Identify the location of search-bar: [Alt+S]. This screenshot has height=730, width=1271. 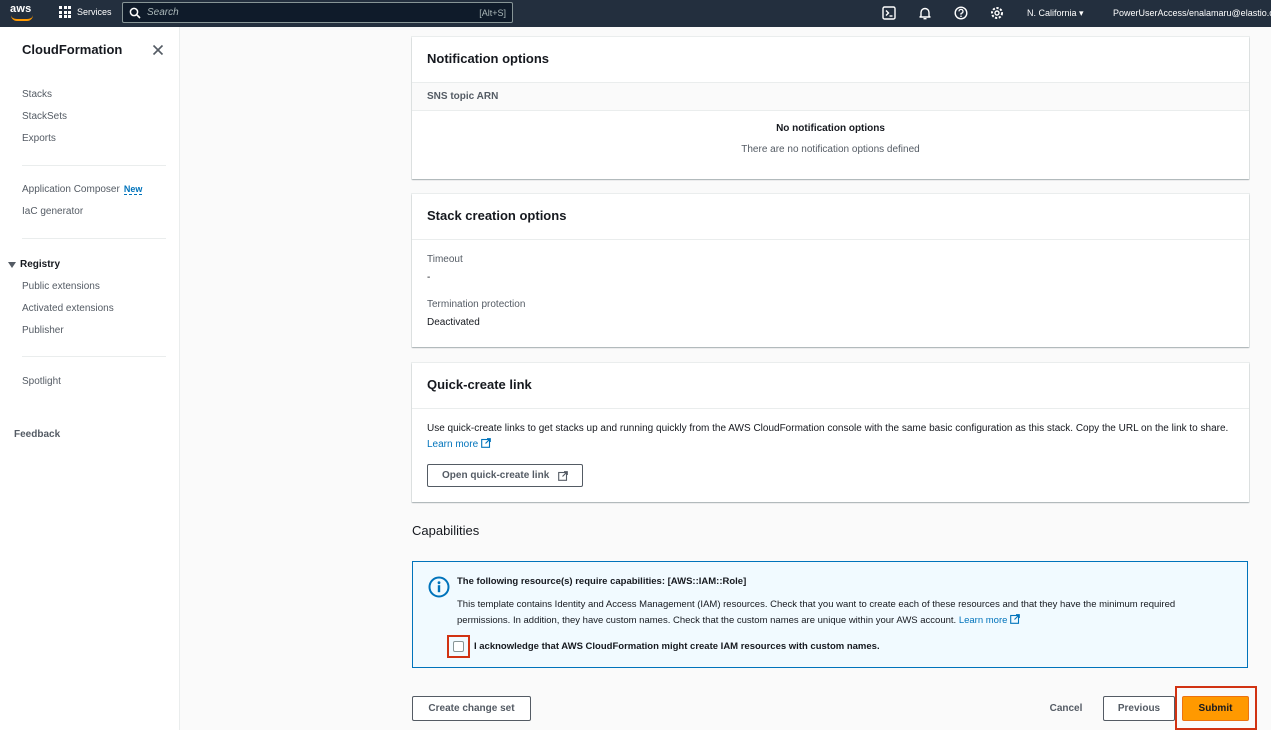
(317, 12).